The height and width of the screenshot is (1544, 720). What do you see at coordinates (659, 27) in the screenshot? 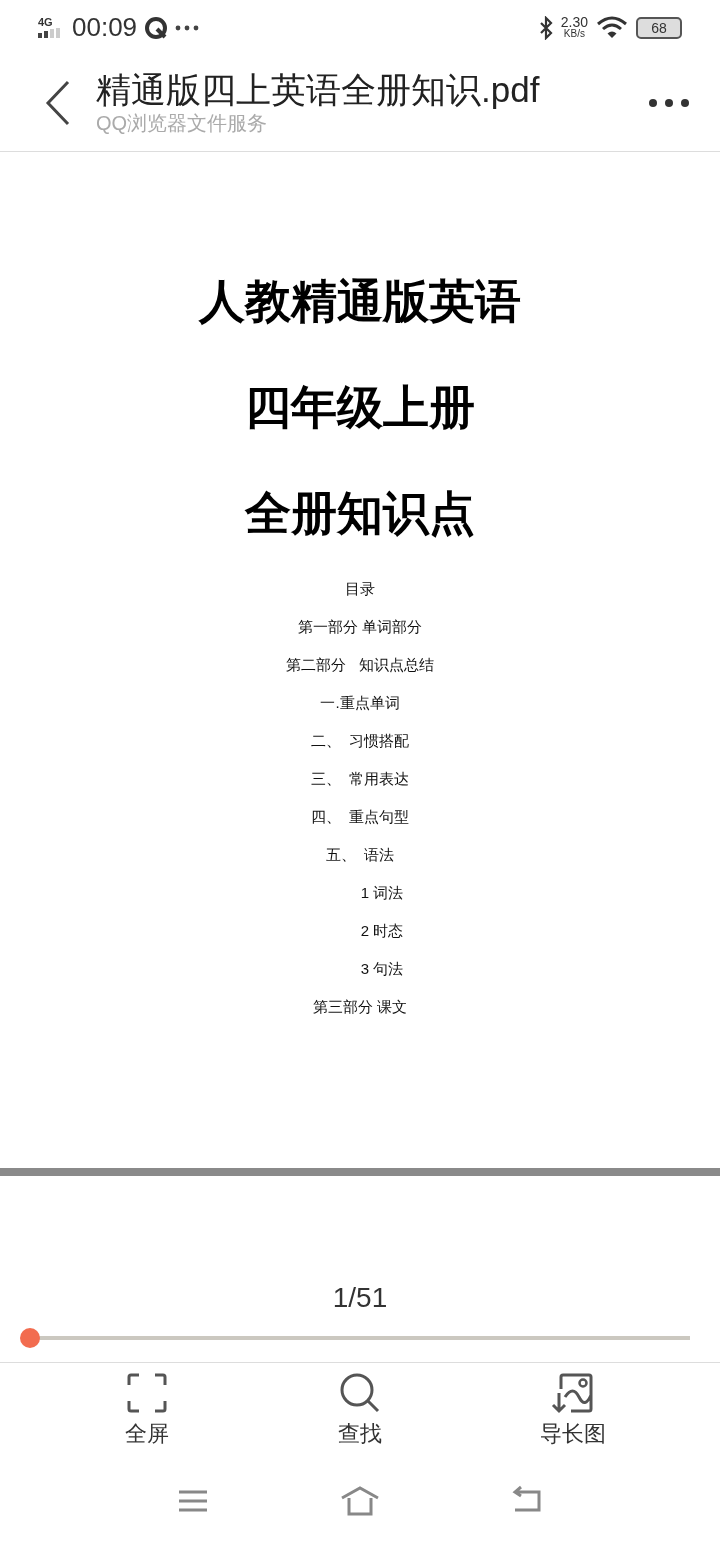
I see `battery-indicator: 68` at bounding box center [659, 27].